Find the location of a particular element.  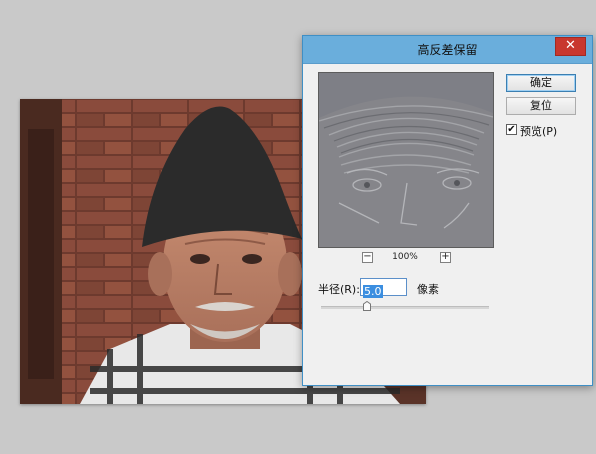

zoom-out-icon: − is located at coordinates (367, 256).